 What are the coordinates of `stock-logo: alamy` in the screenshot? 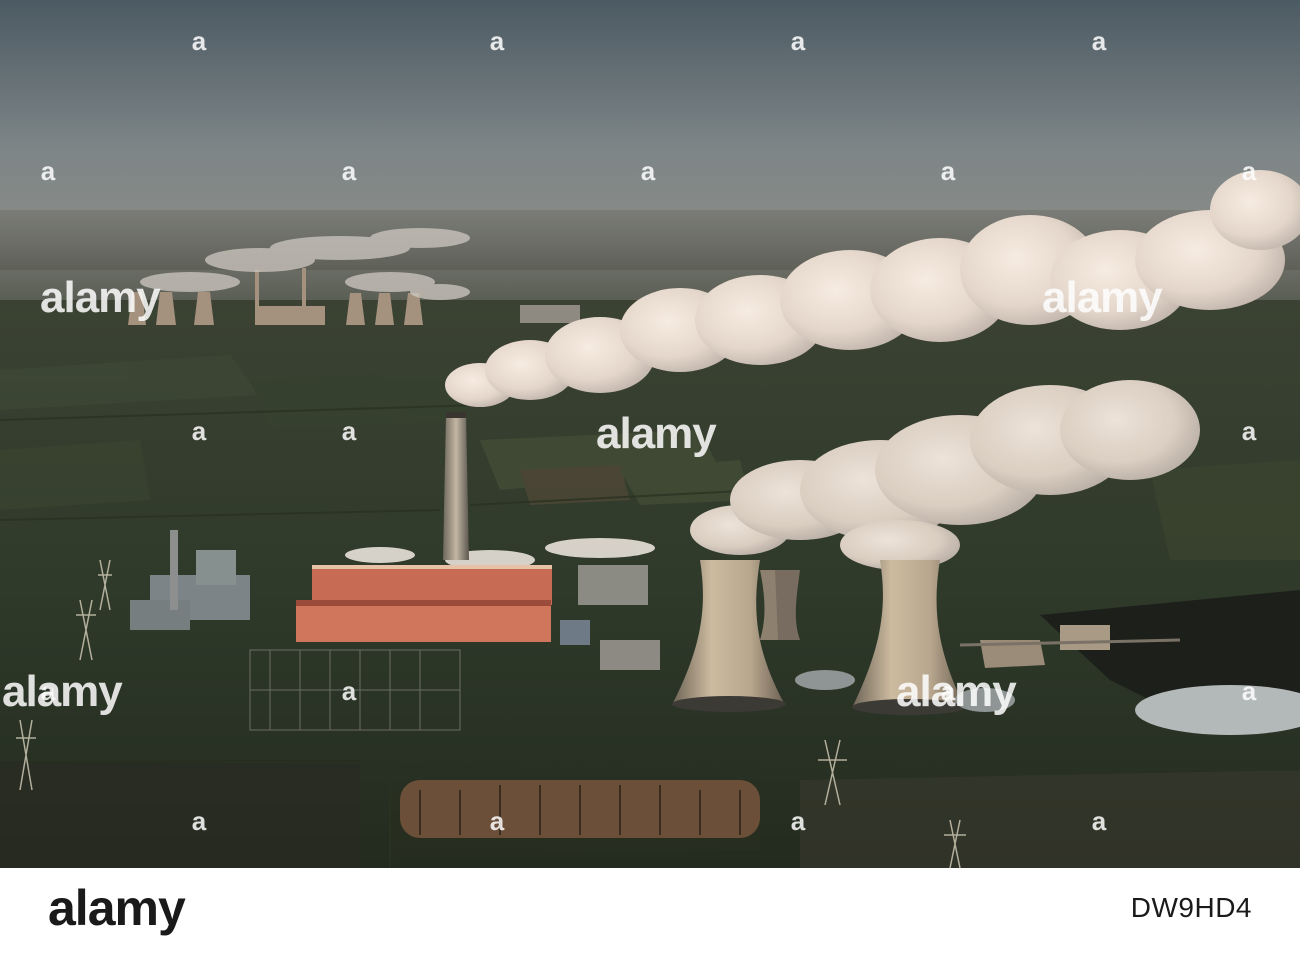 It's located at (117, 908).